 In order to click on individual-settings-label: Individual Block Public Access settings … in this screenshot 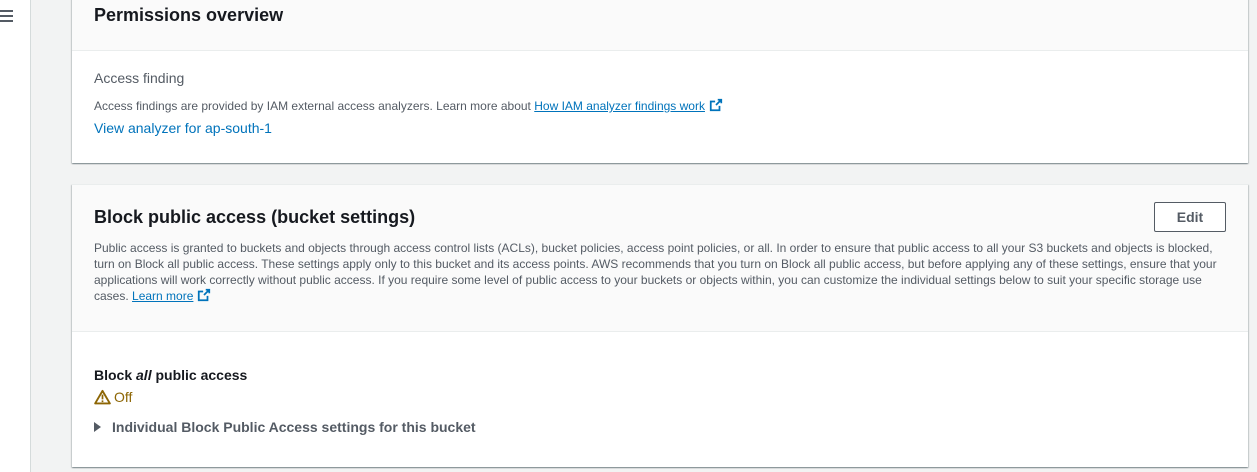, I will do `click(294, 427)`.